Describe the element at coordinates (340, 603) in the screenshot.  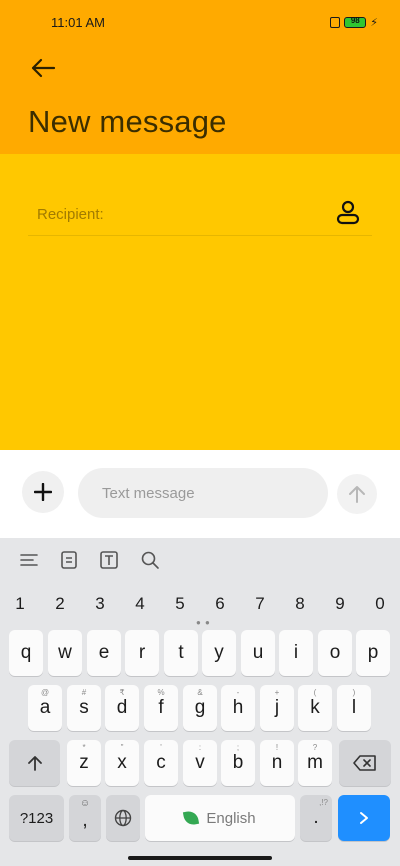
I see `key-9: 9` at that location.